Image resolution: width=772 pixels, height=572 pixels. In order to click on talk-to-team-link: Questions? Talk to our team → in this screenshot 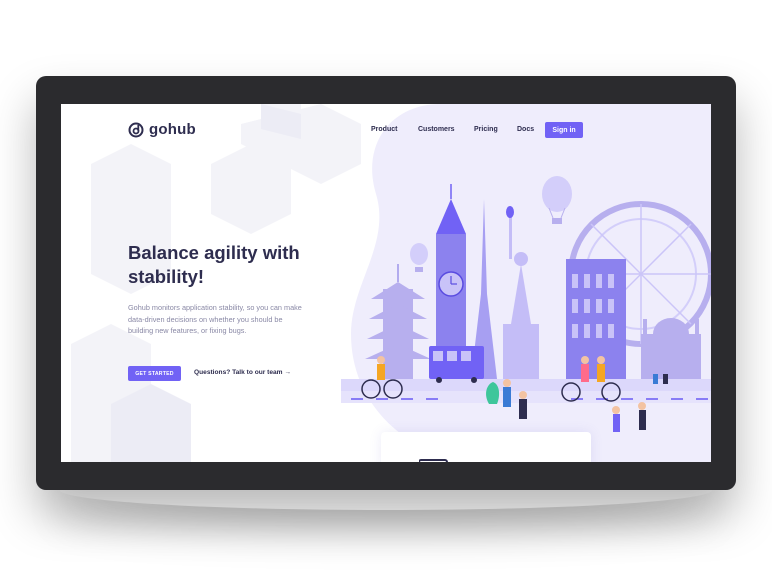, I will do `click(242, 372)`.